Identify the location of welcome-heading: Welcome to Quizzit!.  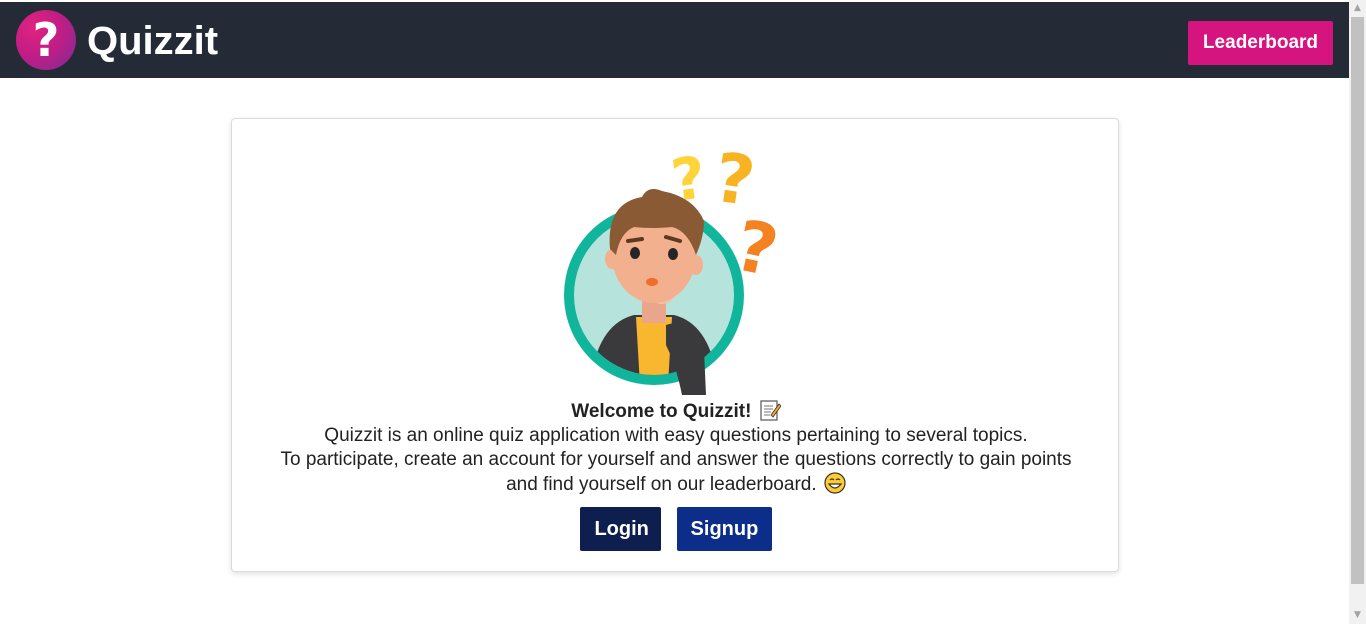
(661, 411).